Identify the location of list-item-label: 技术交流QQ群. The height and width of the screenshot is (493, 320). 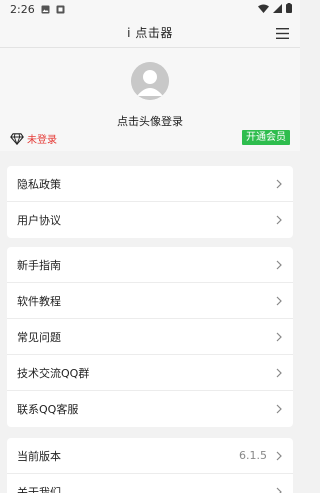
(53, 373).